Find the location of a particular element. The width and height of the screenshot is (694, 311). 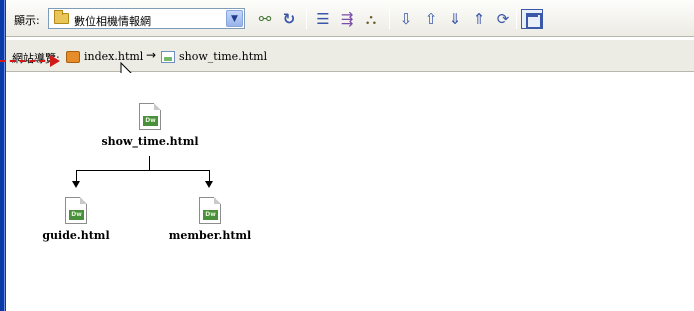

site-map-node-child: Dw member.html is located at coordinates (210, 219).